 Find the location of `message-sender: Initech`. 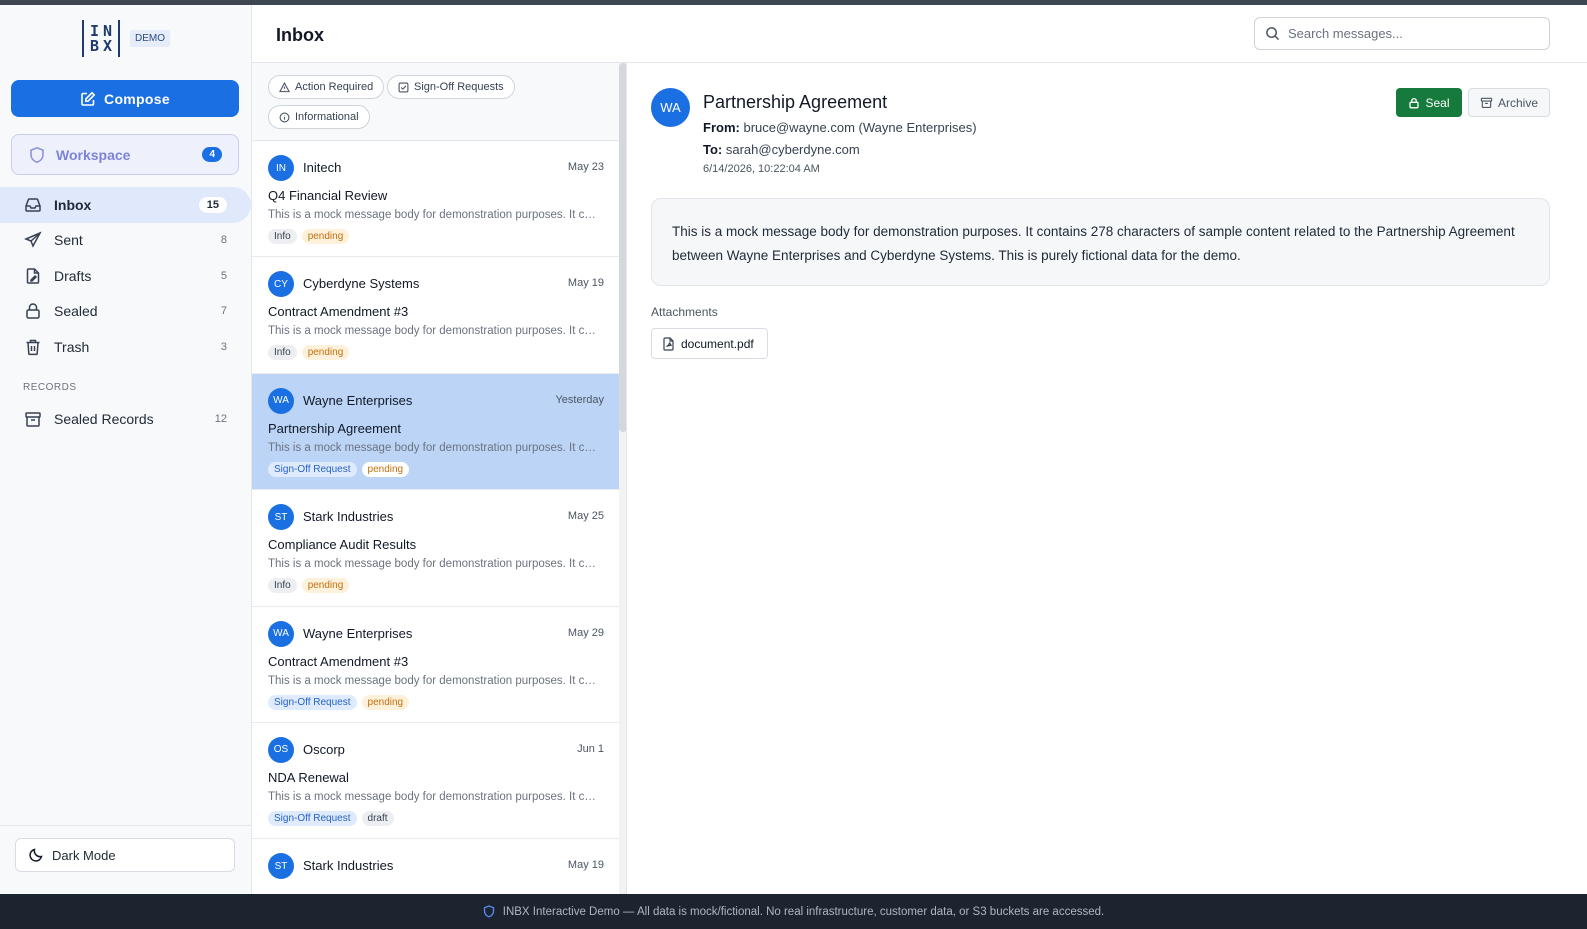

message-sender: Initech is located at coordinates (322, 167).